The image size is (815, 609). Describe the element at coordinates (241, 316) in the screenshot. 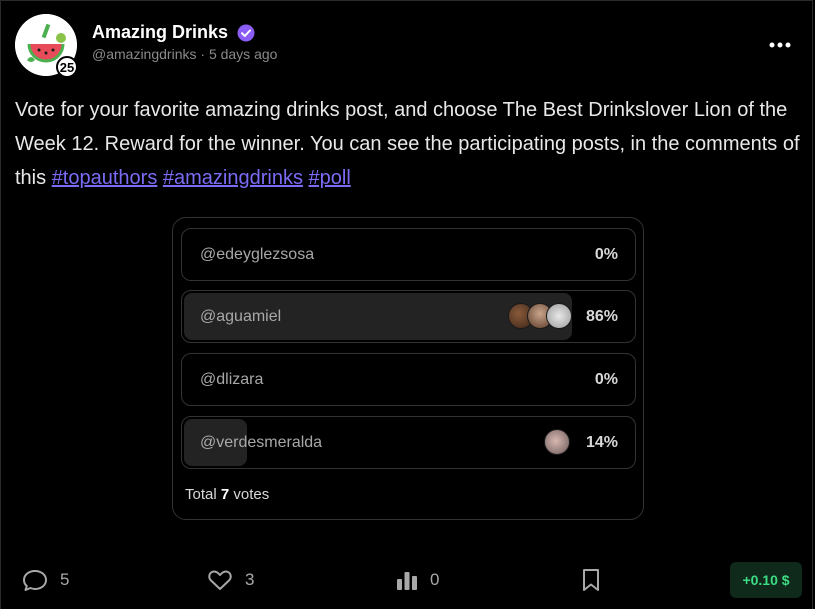

I see `poll-option-label: @aguamiel` at that location.